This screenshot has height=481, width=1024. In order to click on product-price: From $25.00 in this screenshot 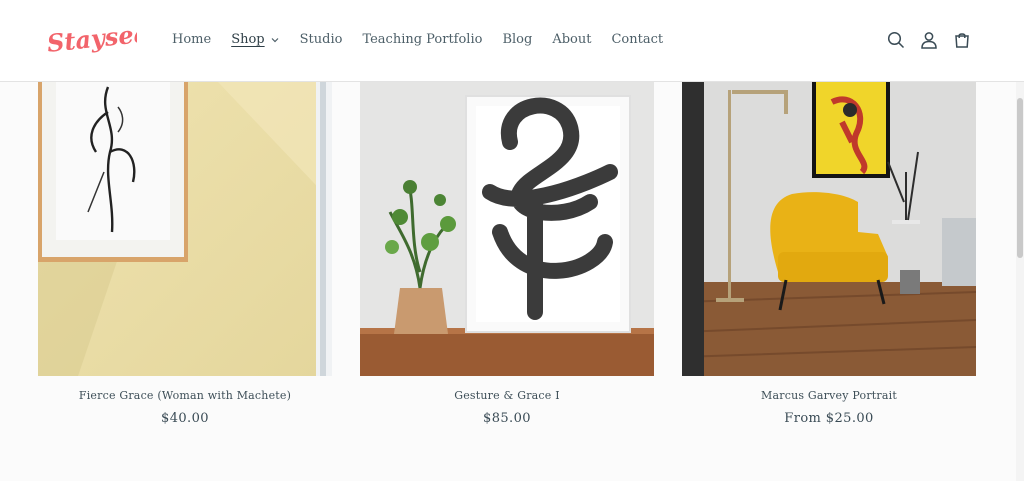, I will do `click(829, 418)`.